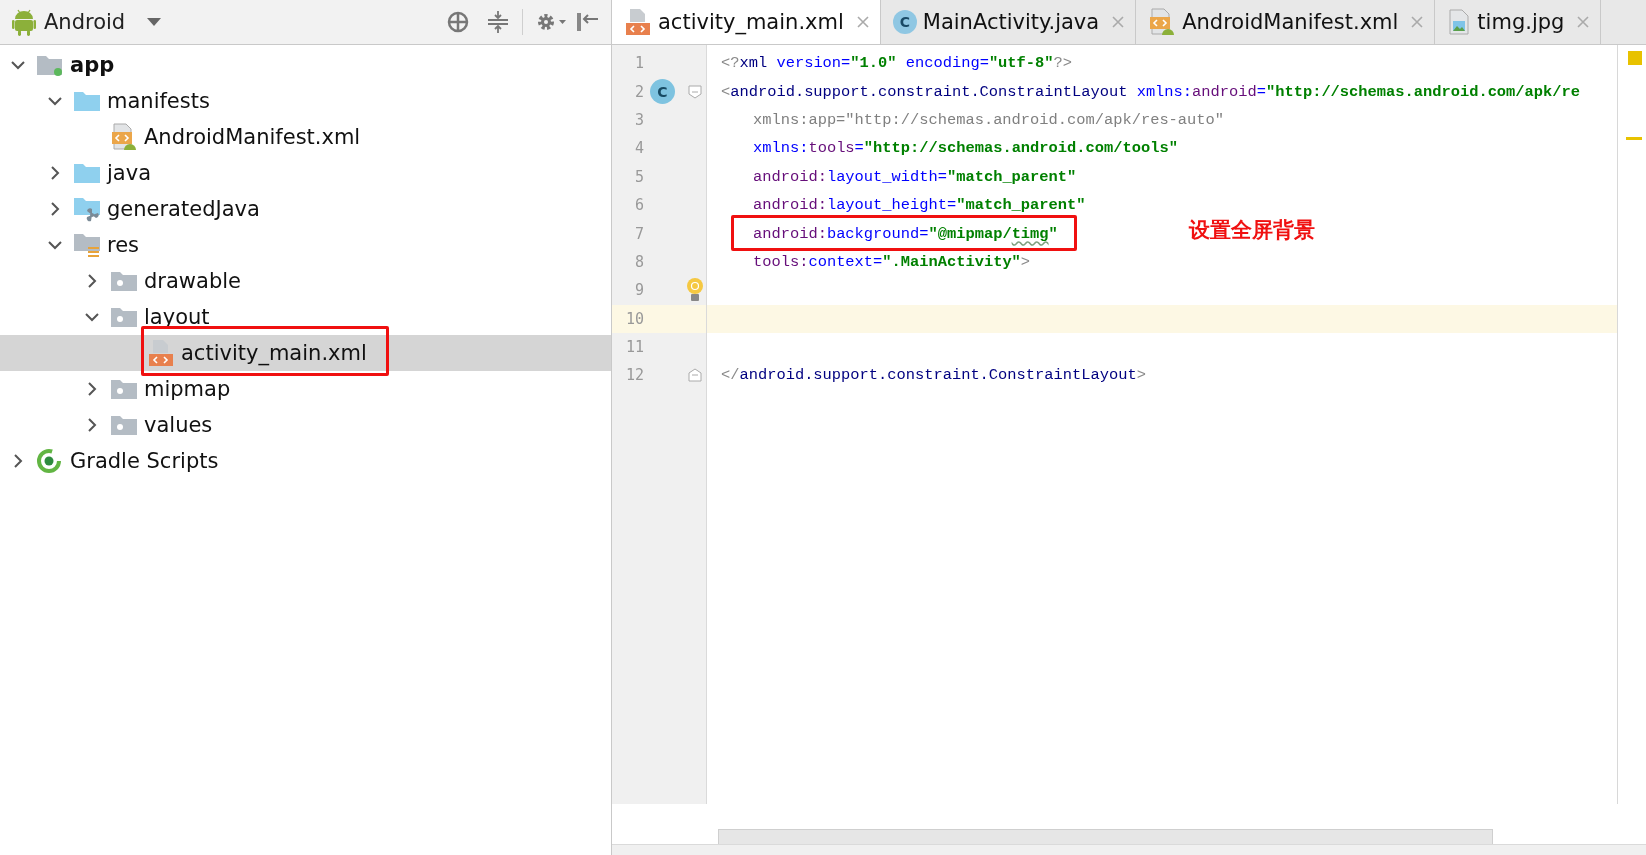  What do you see at coordinates (587, 22) in the screenshot?
I see `hide-panel-icon` at bounding box center [587, 22].